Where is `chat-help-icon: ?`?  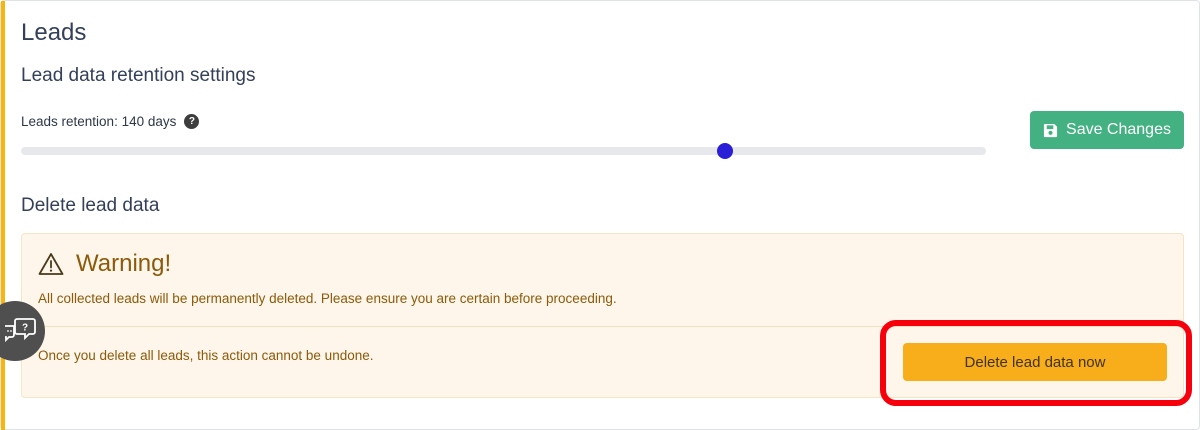
chat-help-icon: ? is located at coordinates (20, 330).